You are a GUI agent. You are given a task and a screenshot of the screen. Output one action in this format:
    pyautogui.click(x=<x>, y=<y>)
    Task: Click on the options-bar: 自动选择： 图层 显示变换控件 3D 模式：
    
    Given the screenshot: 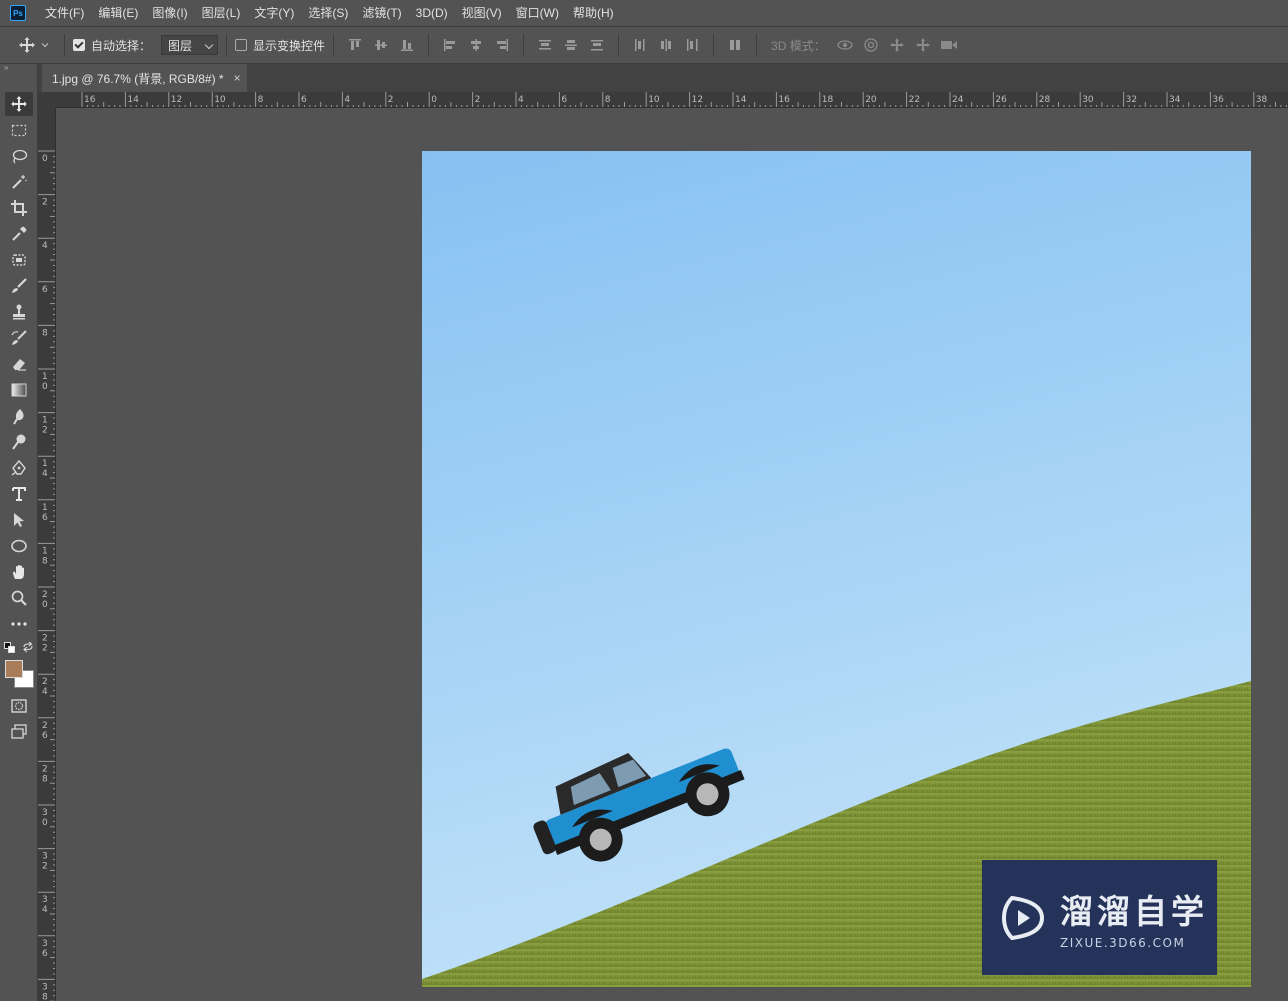 What is the action you would take?
    pyautogui.click(x=644, y=45)
    